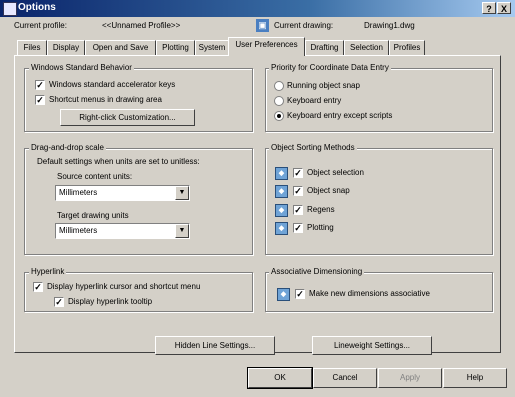 This screenshot has width=515, height=397. Describe the element at coordinates (141, 25) in the screenshot. I see `profile-value: <<Unnamed Profile>>` at that location.